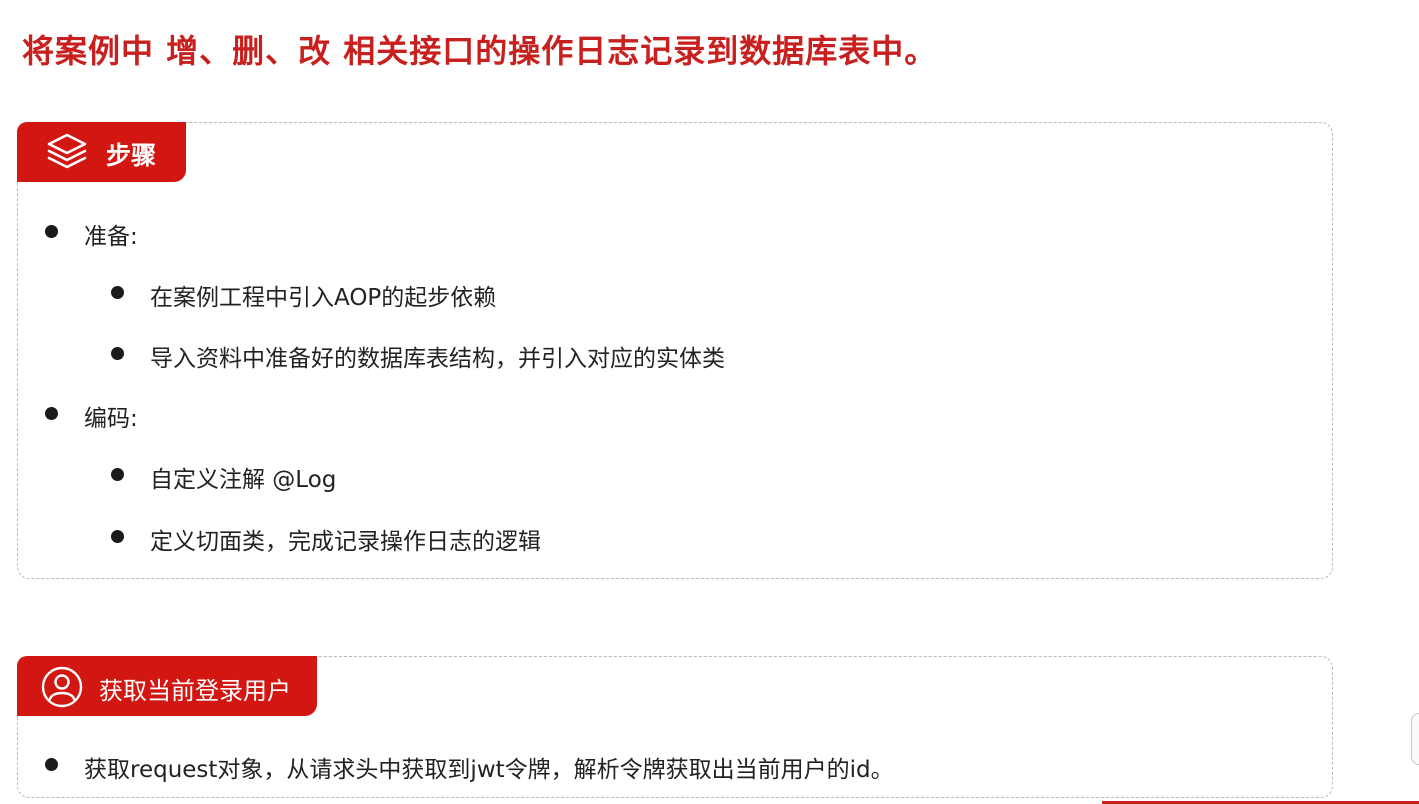  What do you see at coordinates (195, 691) in the screenshot?
I see `current-user-tag-label: 获取当前登录用户` at bounding box center [195, 691].